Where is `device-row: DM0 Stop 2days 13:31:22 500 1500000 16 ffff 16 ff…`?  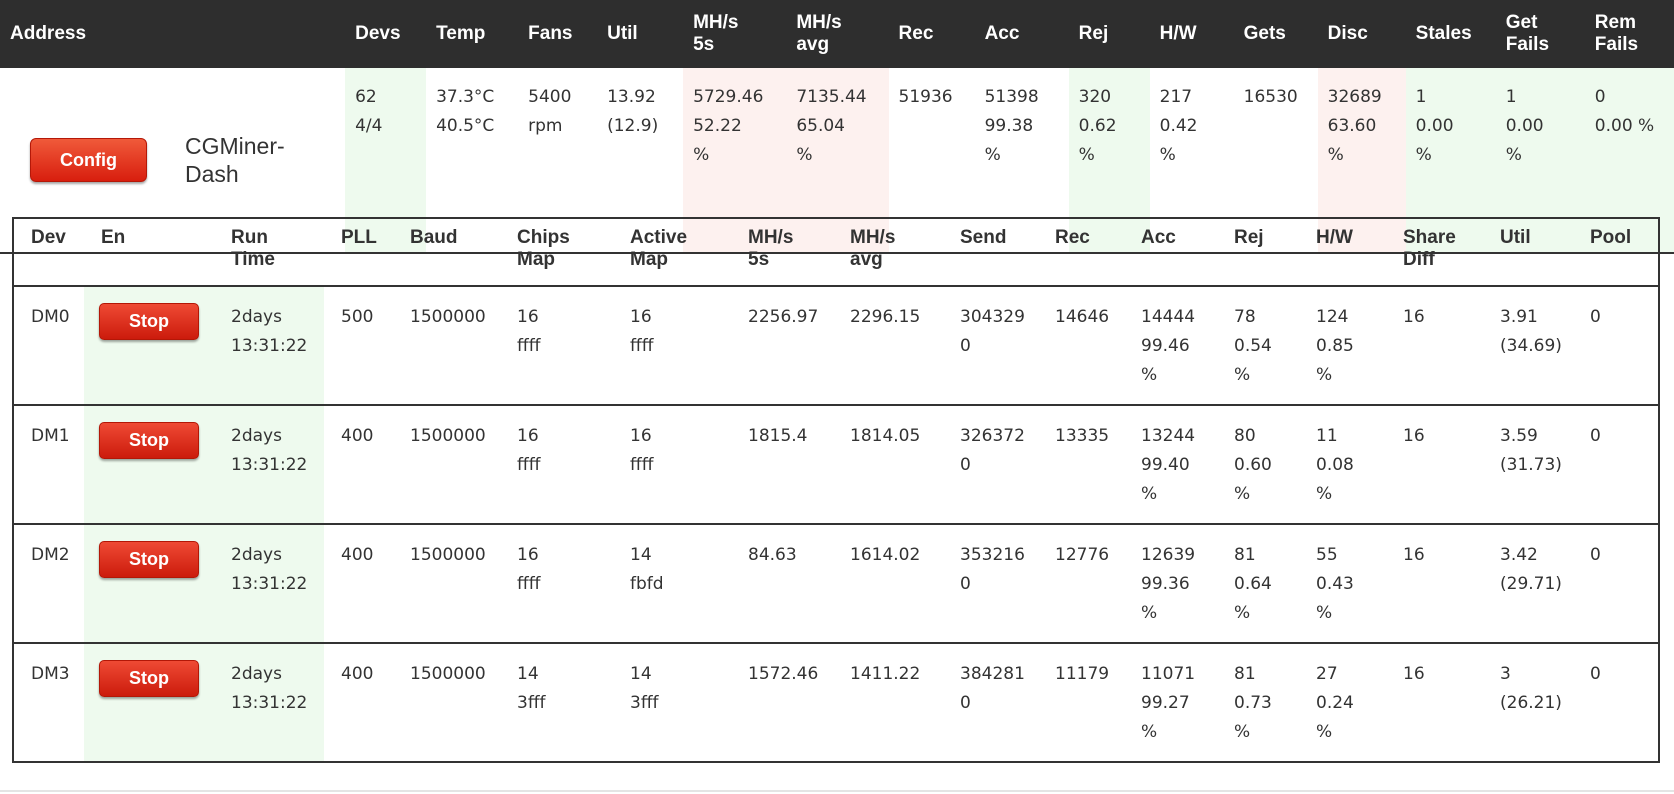 device-row: DM0 Stop 2days 13:31:22 500 1500000 16 ffff 16 ff… is located at coordinates (836, 346).